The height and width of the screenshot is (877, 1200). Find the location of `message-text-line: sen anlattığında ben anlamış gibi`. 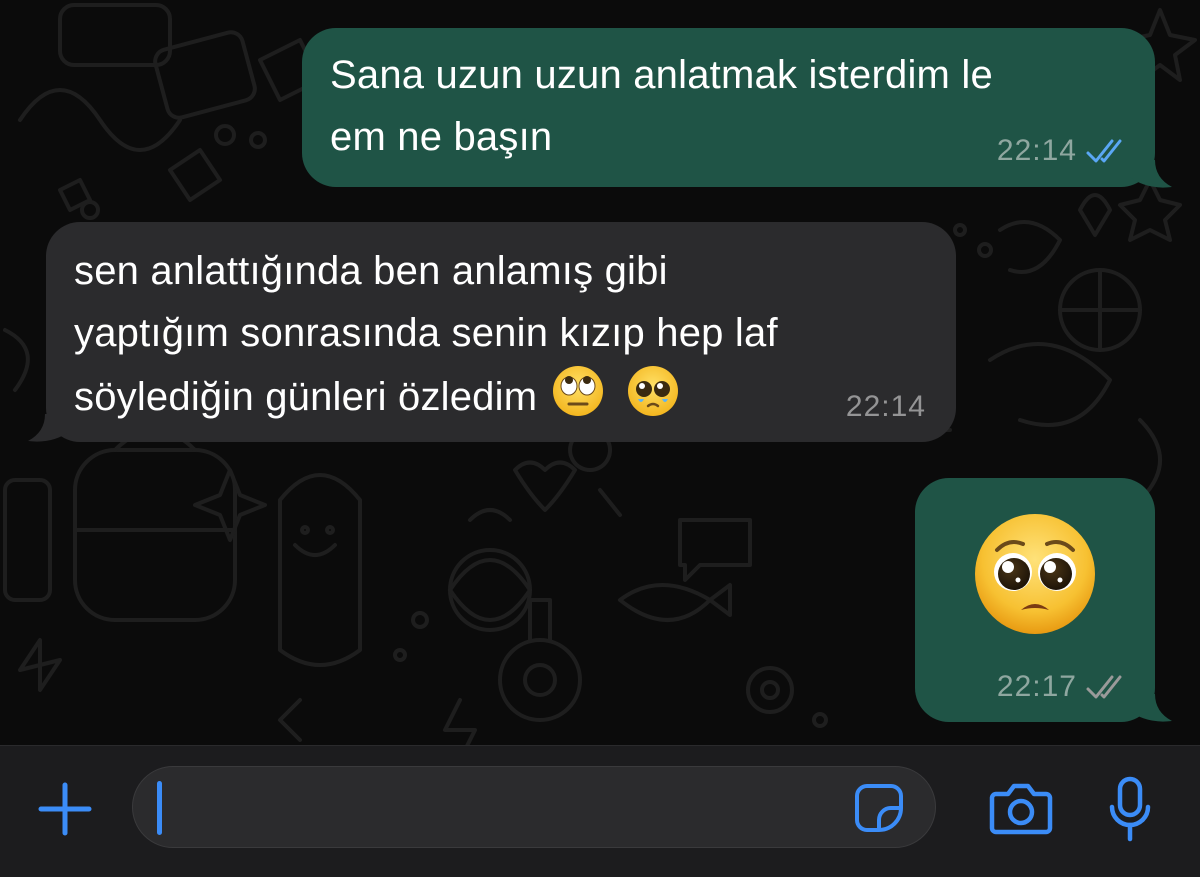

message-text-line: sen anlattığında ben anlamış gibi is located at coordinates (371, 271).